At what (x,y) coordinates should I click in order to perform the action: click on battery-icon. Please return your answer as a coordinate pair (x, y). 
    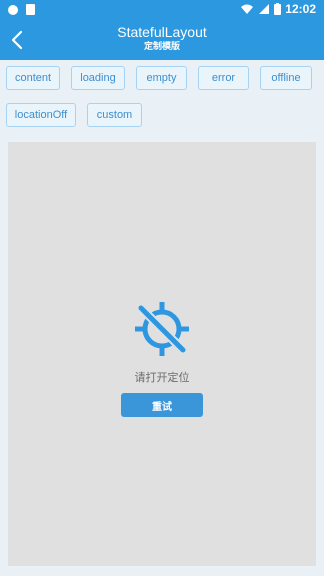
    Looking at the image, I should click on (278, 9).